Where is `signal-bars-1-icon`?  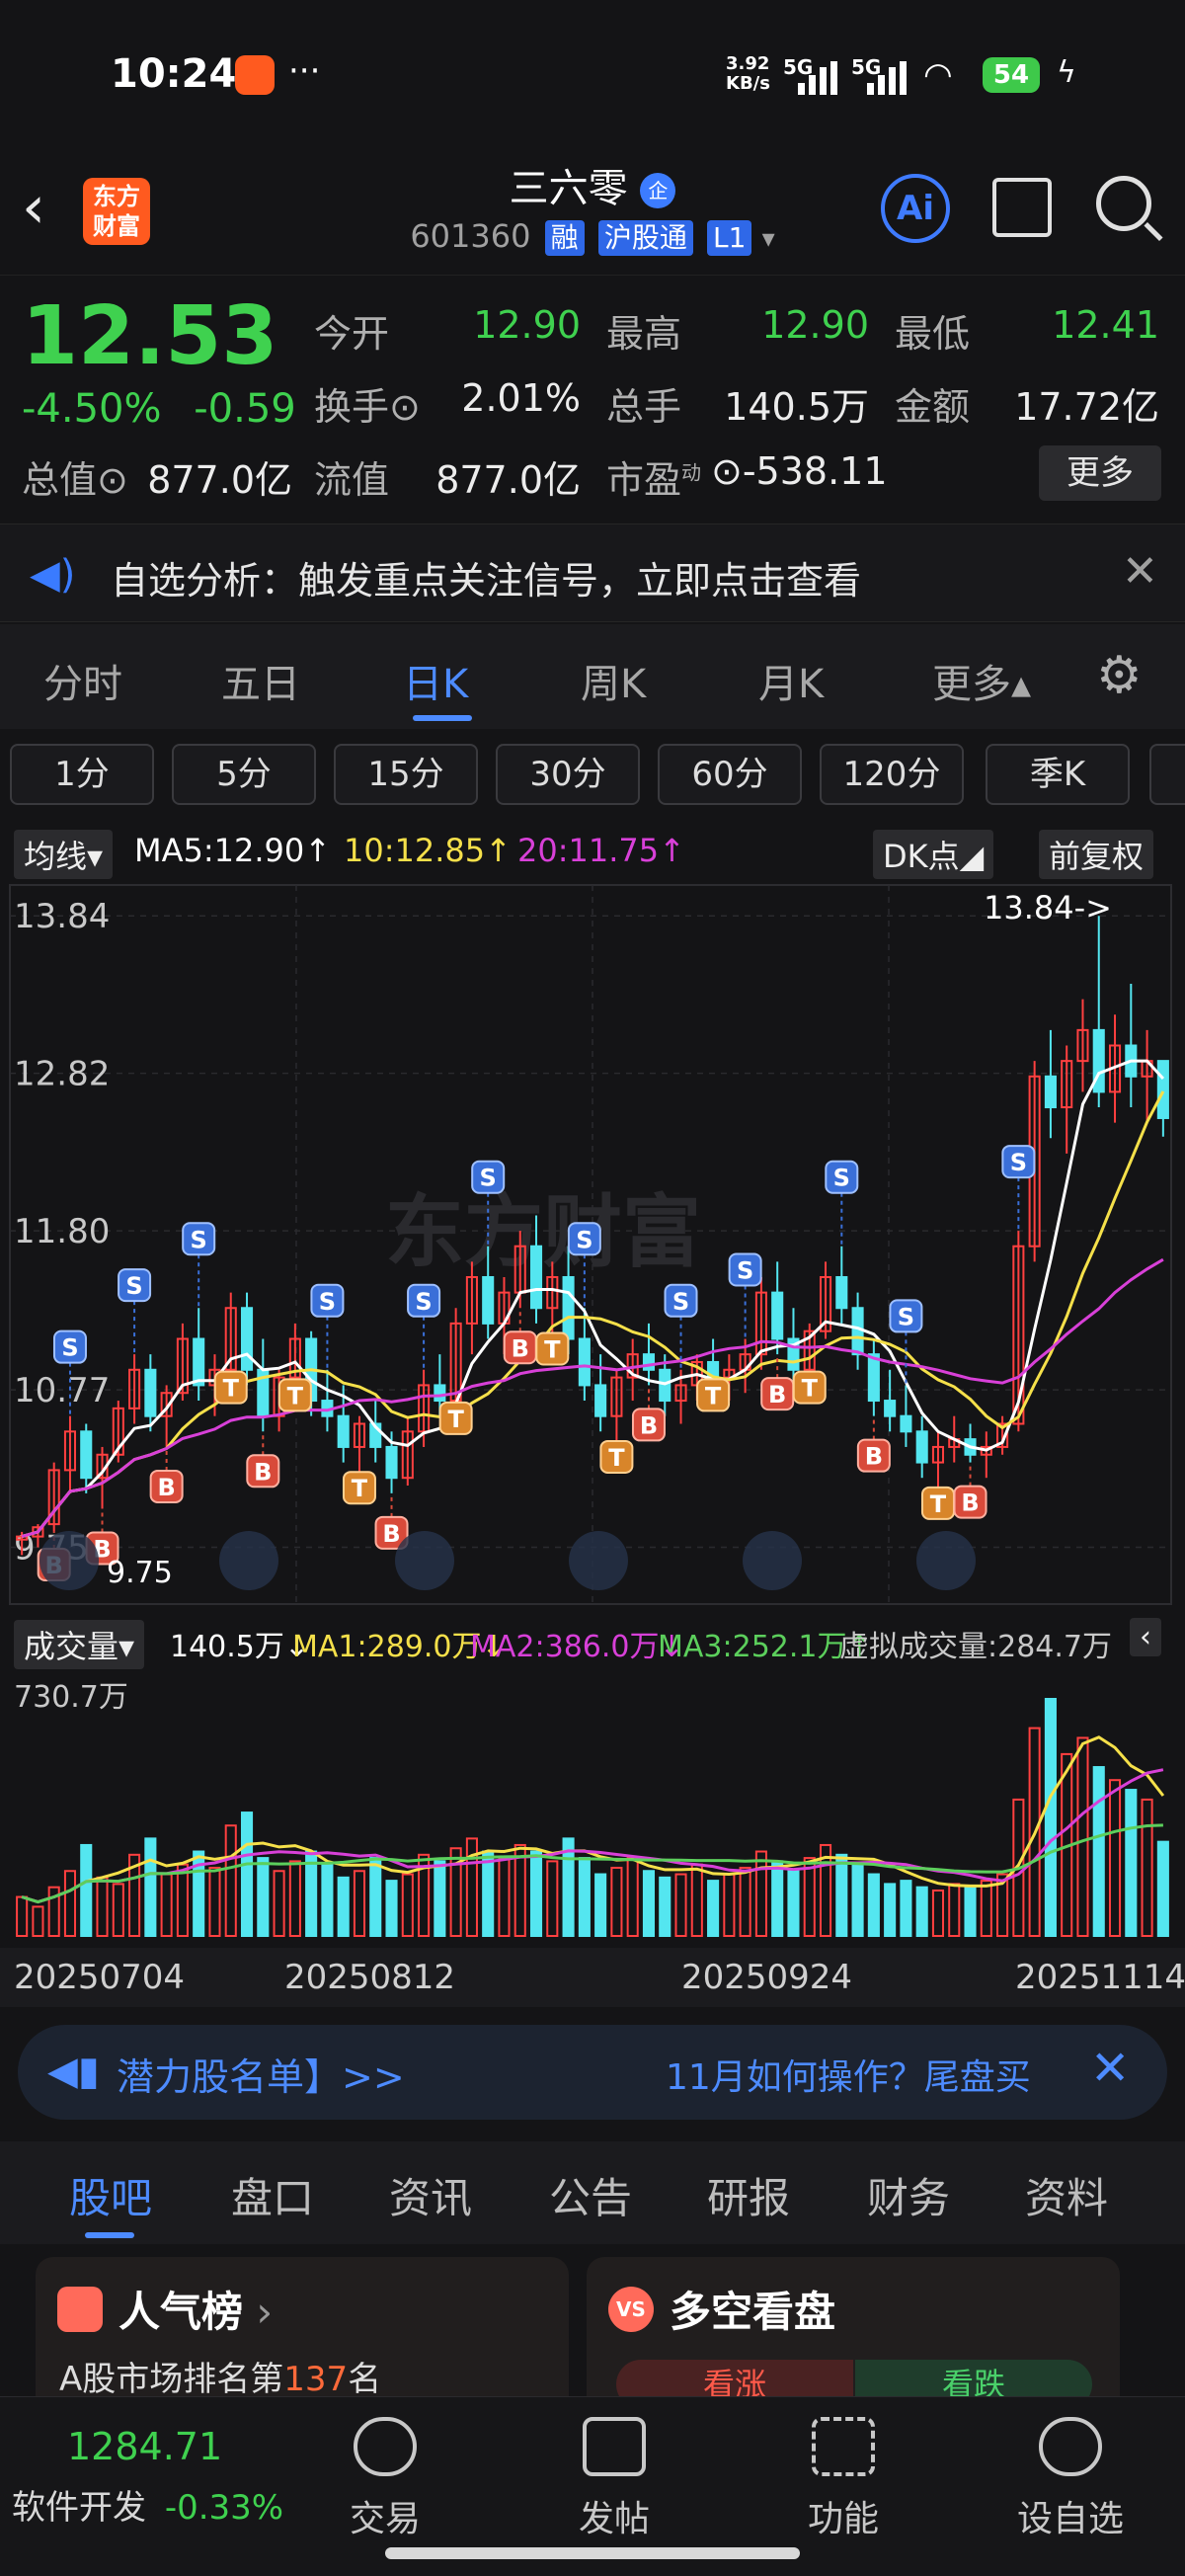 signal-bars-1-icon is located at coordinates (819, 81).